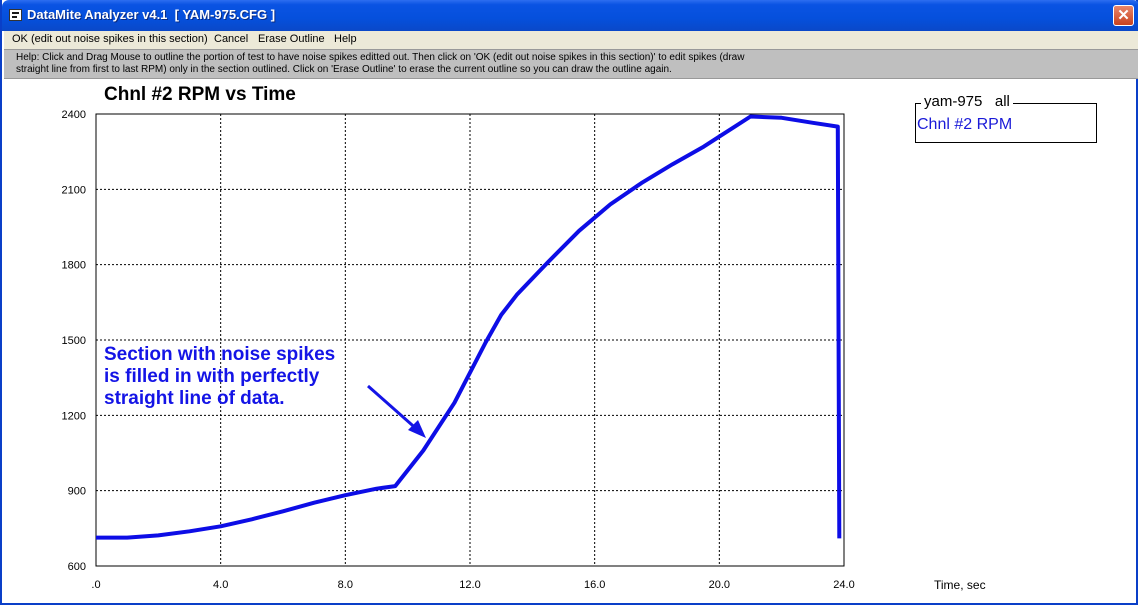  What do you see at coordinates (960, 585) in the screenshot?
I see `x-axis-label: Time, sec` at bounding box center [960, 585].